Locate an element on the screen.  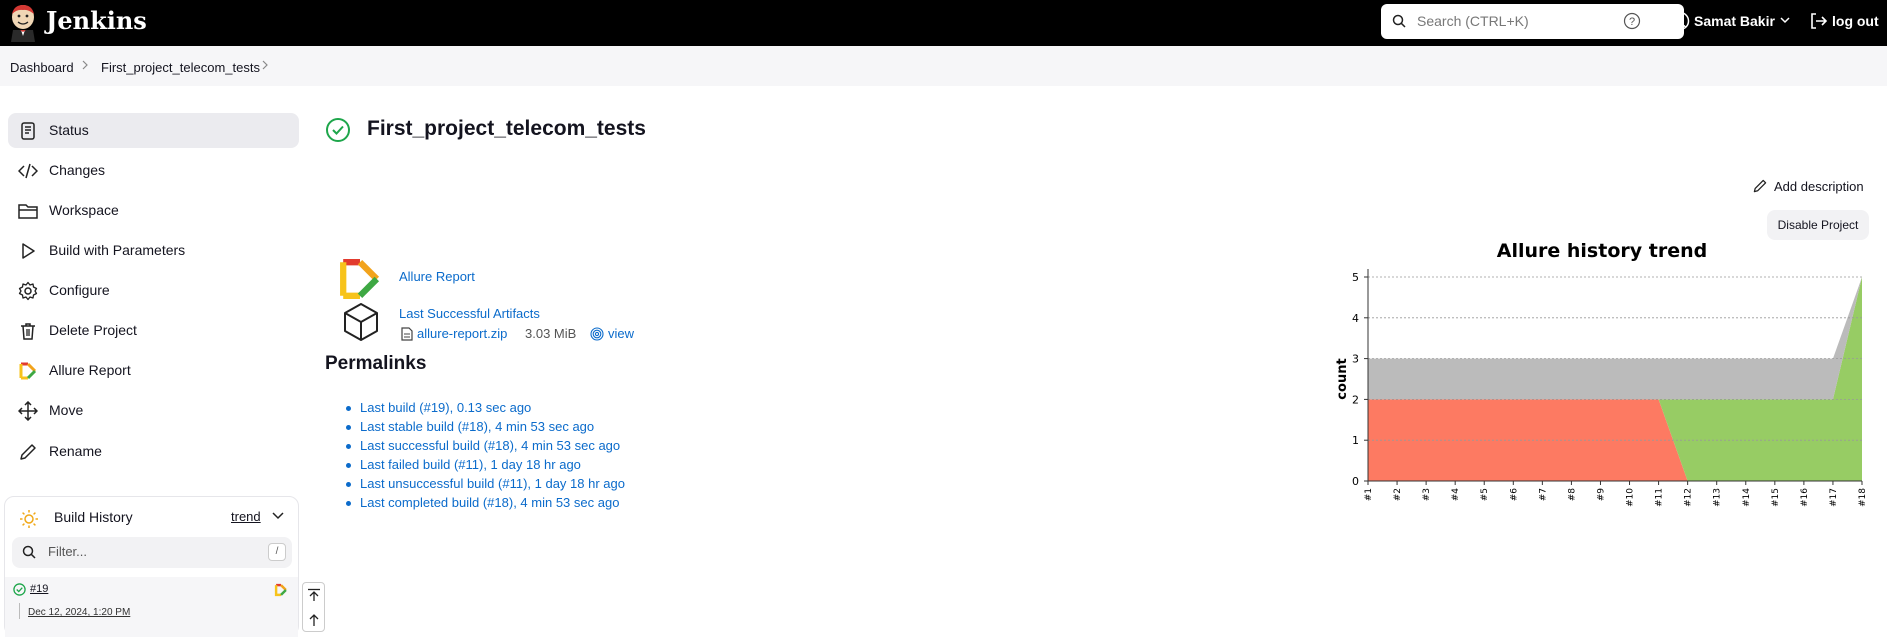
list-item: Last build (#19), 0.13 sec ago is located at coordinates (485, 409).